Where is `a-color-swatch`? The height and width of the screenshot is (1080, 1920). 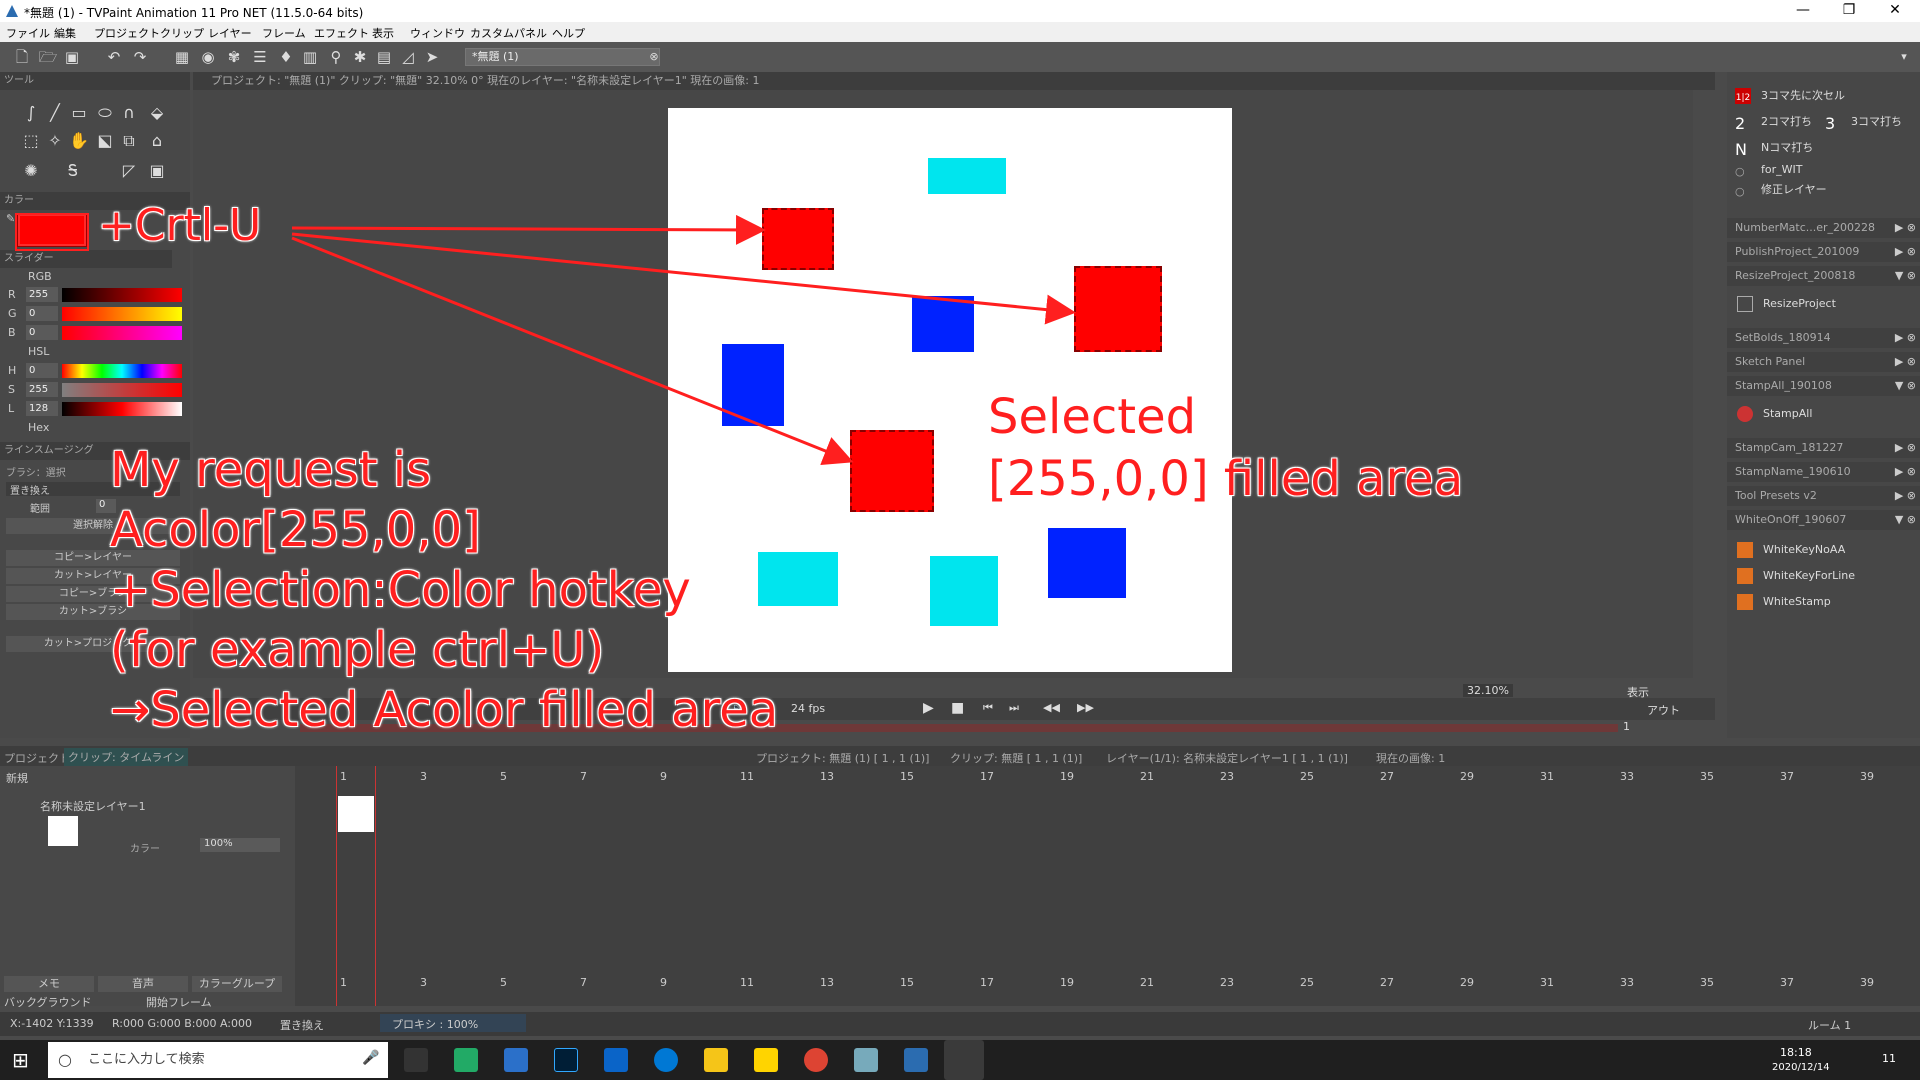 a-color-swatch is located at coordinates (52, 230).